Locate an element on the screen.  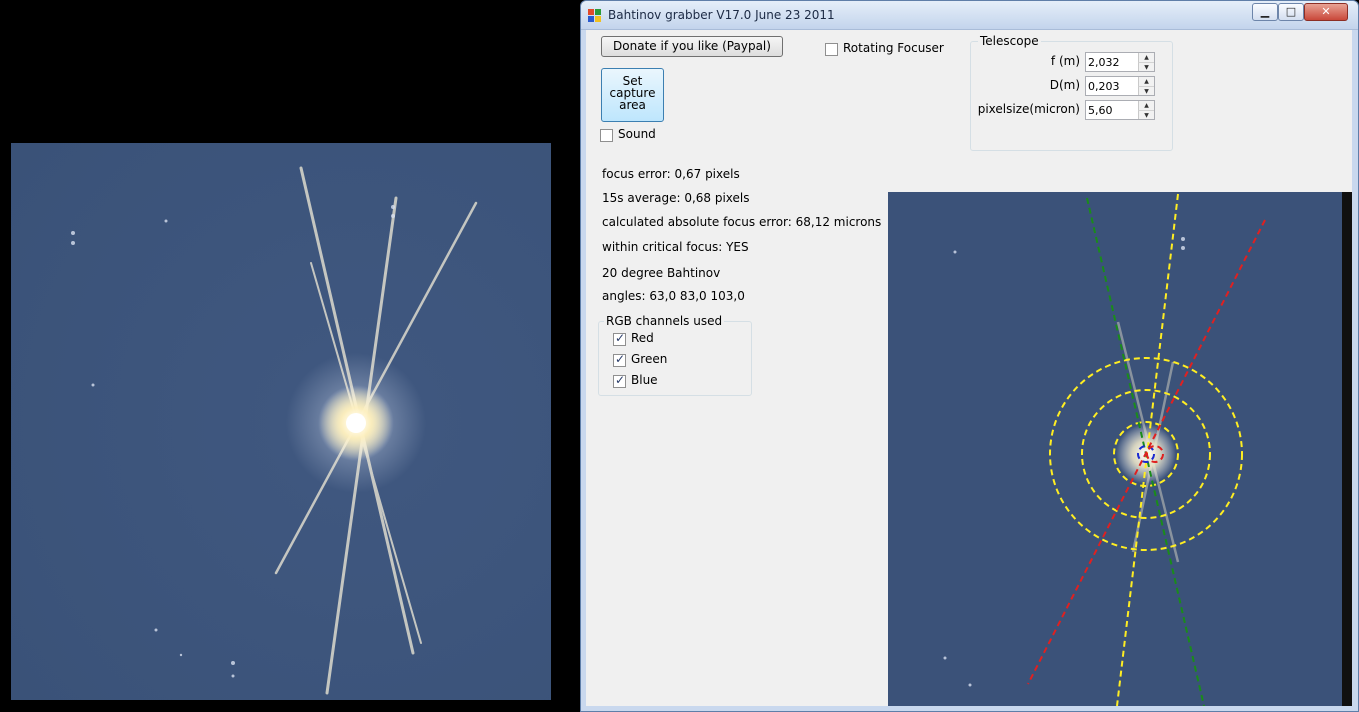
set-capture-area-button: Set capture area is located at coordinates (632, 95).